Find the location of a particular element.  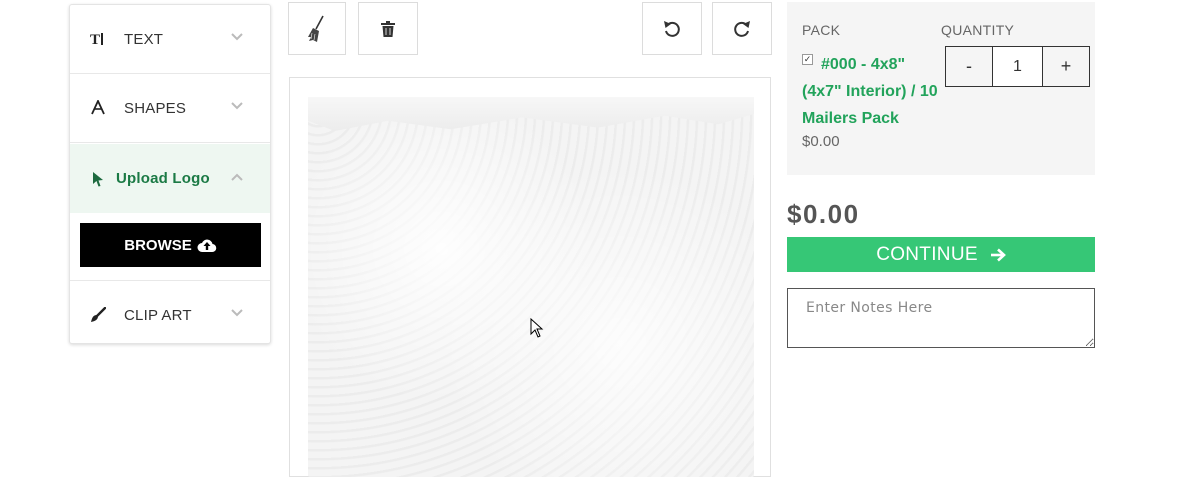

quantity-stepper: - + is located at coordinates (1017, 66).